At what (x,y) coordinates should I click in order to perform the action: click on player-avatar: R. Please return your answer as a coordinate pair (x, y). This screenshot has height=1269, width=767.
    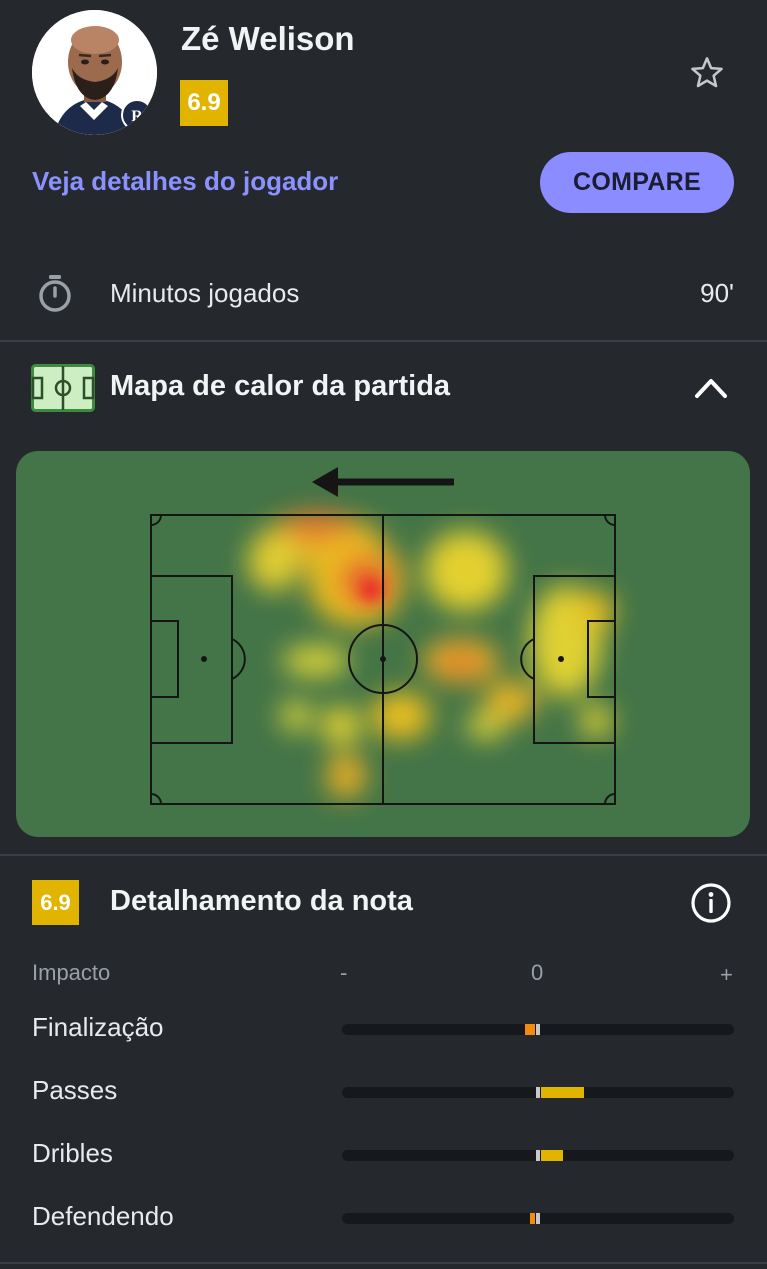
    Looking at the image, I should click on (94, 72).